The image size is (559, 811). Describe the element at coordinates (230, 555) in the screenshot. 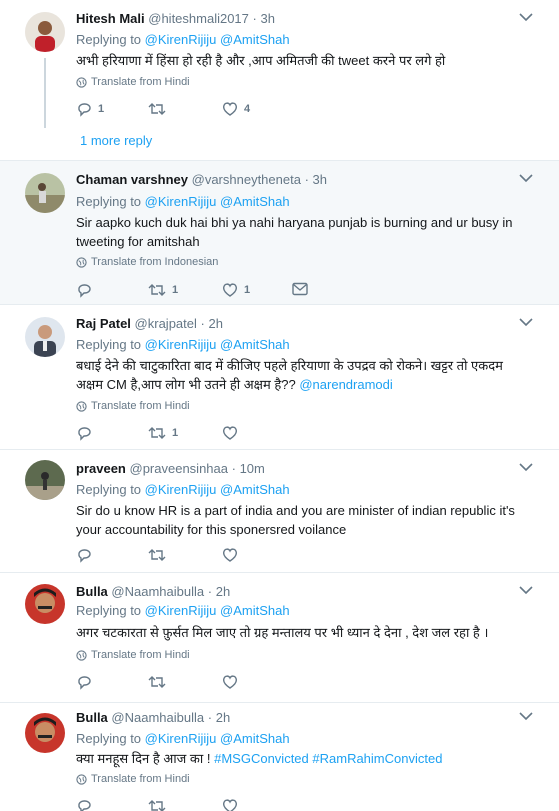

I see `heart-icon` at that location.